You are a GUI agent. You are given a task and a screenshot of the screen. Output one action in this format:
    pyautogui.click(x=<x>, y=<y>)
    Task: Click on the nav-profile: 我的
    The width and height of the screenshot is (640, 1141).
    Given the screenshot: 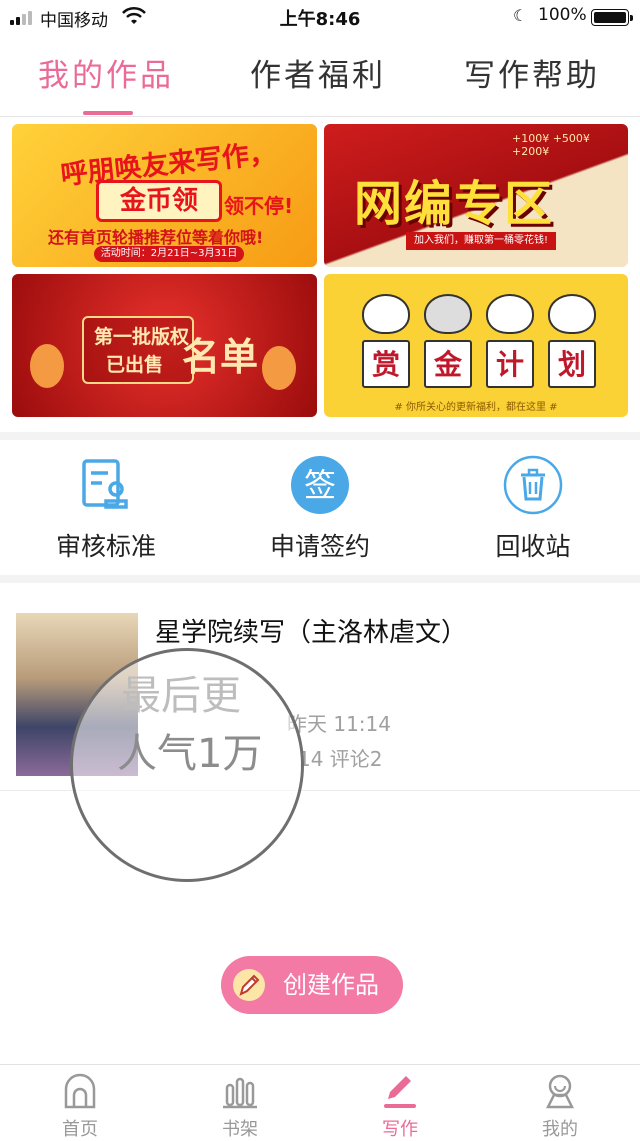 What is the action you would take?
    pyautogui.click(x=560, y=1103)
    